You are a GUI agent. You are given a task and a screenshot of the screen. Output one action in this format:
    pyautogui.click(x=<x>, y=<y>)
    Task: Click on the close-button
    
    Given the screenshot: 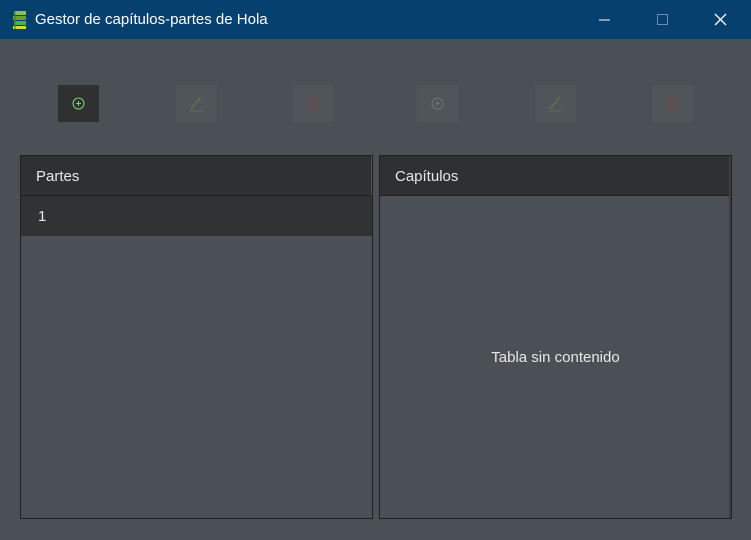 What is the action you would take?
    pyautogui.click(x=721, y=19)
    